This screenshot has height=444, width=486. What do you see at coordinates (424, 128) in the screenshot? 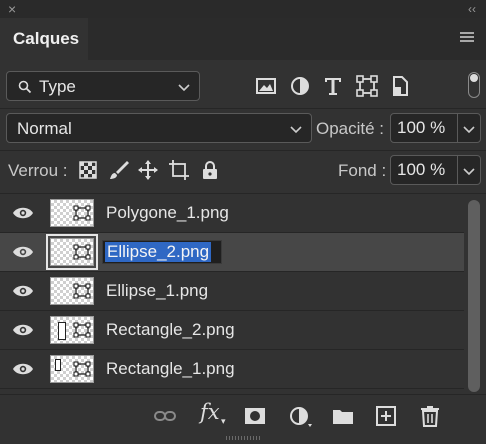
I see `opacity-input: 100 %` at bounding box center [424, 128].